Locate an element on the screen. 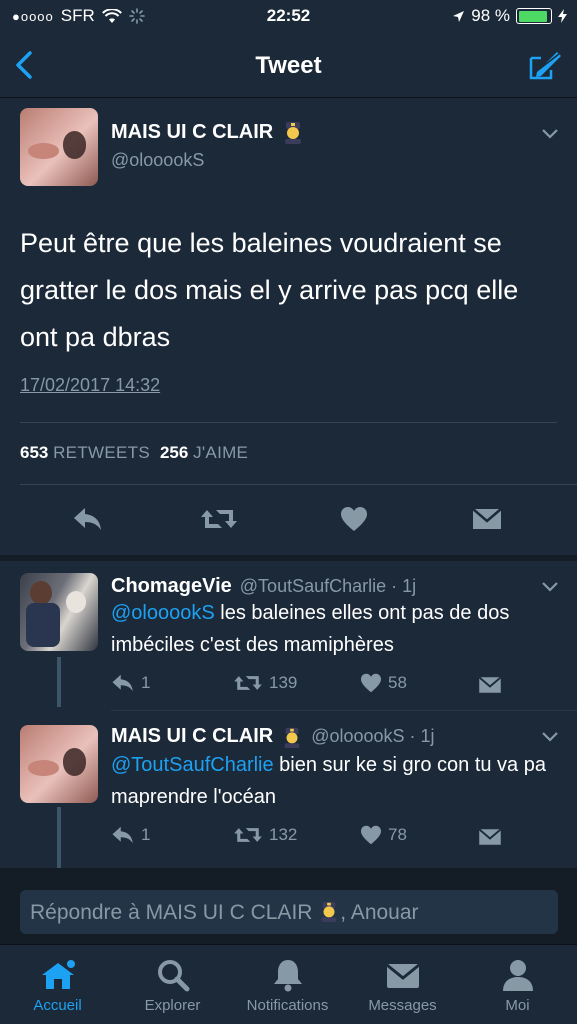 The image size is (577, 1024). reply-actions: 1 132 78 is located at coordinates (288, 845).